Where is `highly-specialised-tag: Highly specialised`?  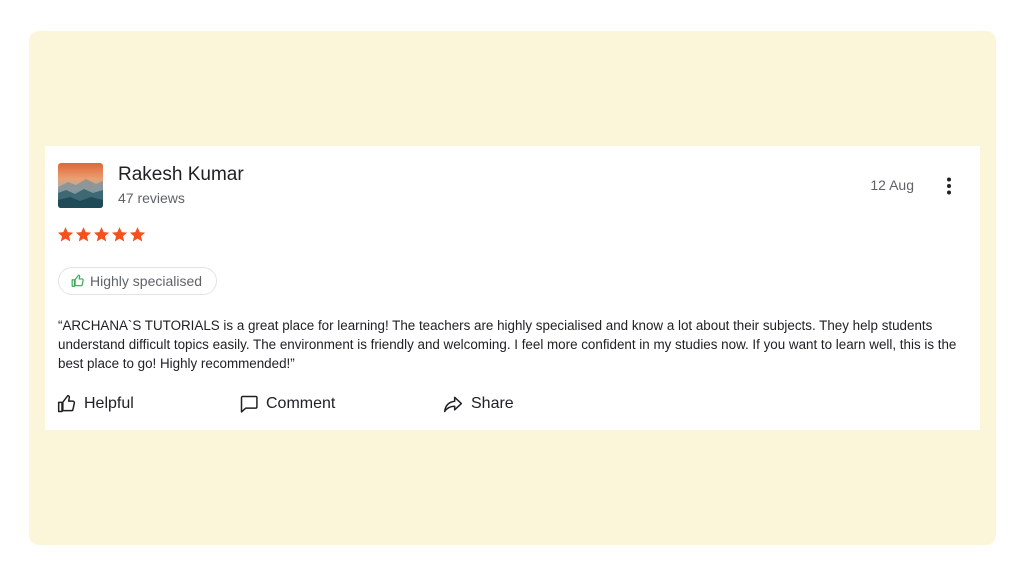
highly-specialised-tag: Highly specialised is located at coordinates (138, 281).